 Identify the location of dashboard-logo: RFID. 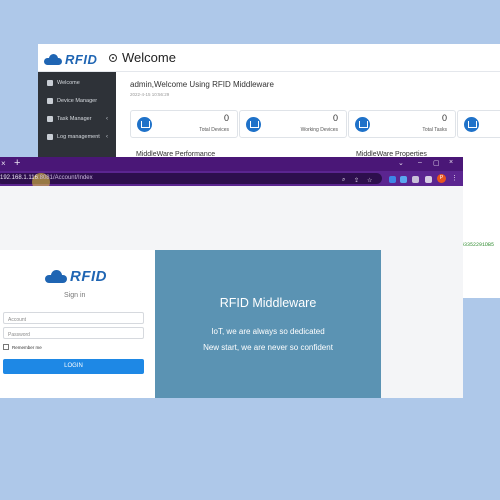
(70, 59).